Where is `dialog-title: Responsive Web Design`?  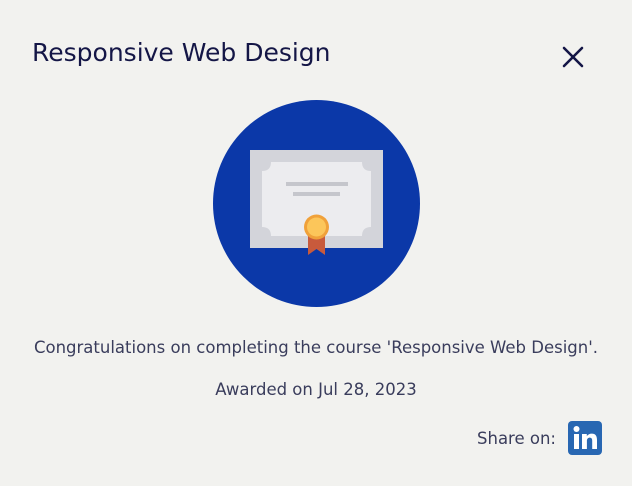
dialog-title: Responsive Web Design is located at coordinates (181, 52).